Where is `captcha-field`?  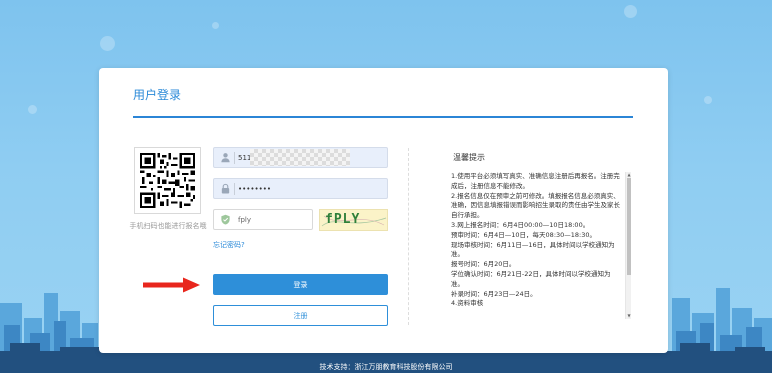 captcha-field is located at coordinates (263, 219).